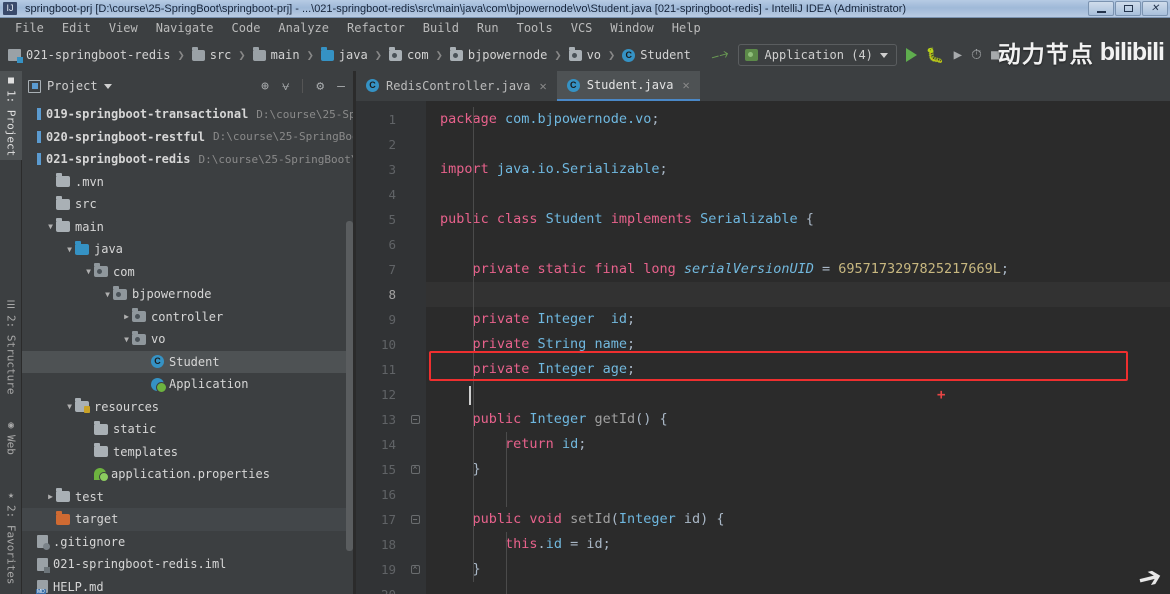 Image resolution: width=1170 pixels, height=594 pixels. What do you see at coordinates (188, 474) in the screenshot?
I see `tree-node-application-properties: application.properties` at bounding box center [188, 474].